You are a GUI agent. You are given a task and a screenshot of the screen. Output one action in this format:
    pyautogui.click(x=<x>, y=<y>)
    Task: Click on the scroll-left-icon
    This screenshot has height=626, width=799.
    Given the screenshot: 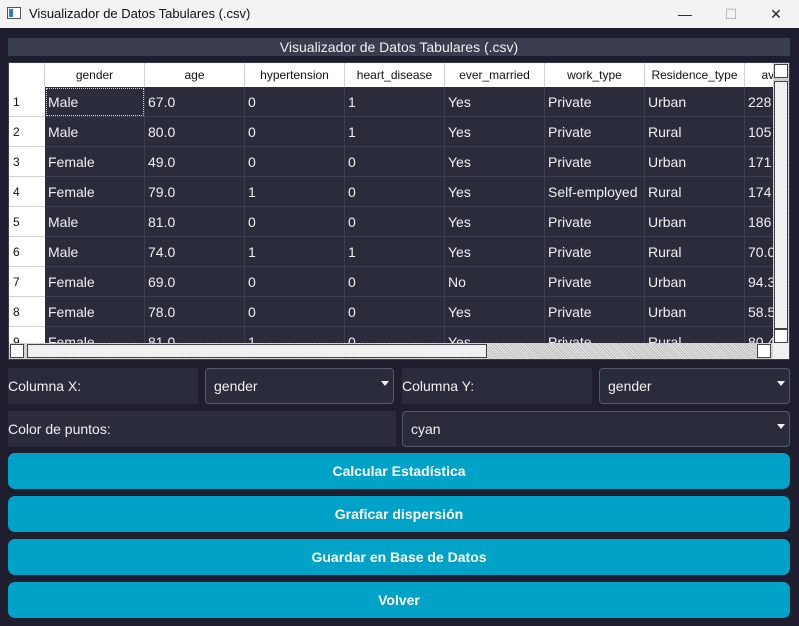 What is the action you would take?
    pyautogui.click(x=17, y=351)
    